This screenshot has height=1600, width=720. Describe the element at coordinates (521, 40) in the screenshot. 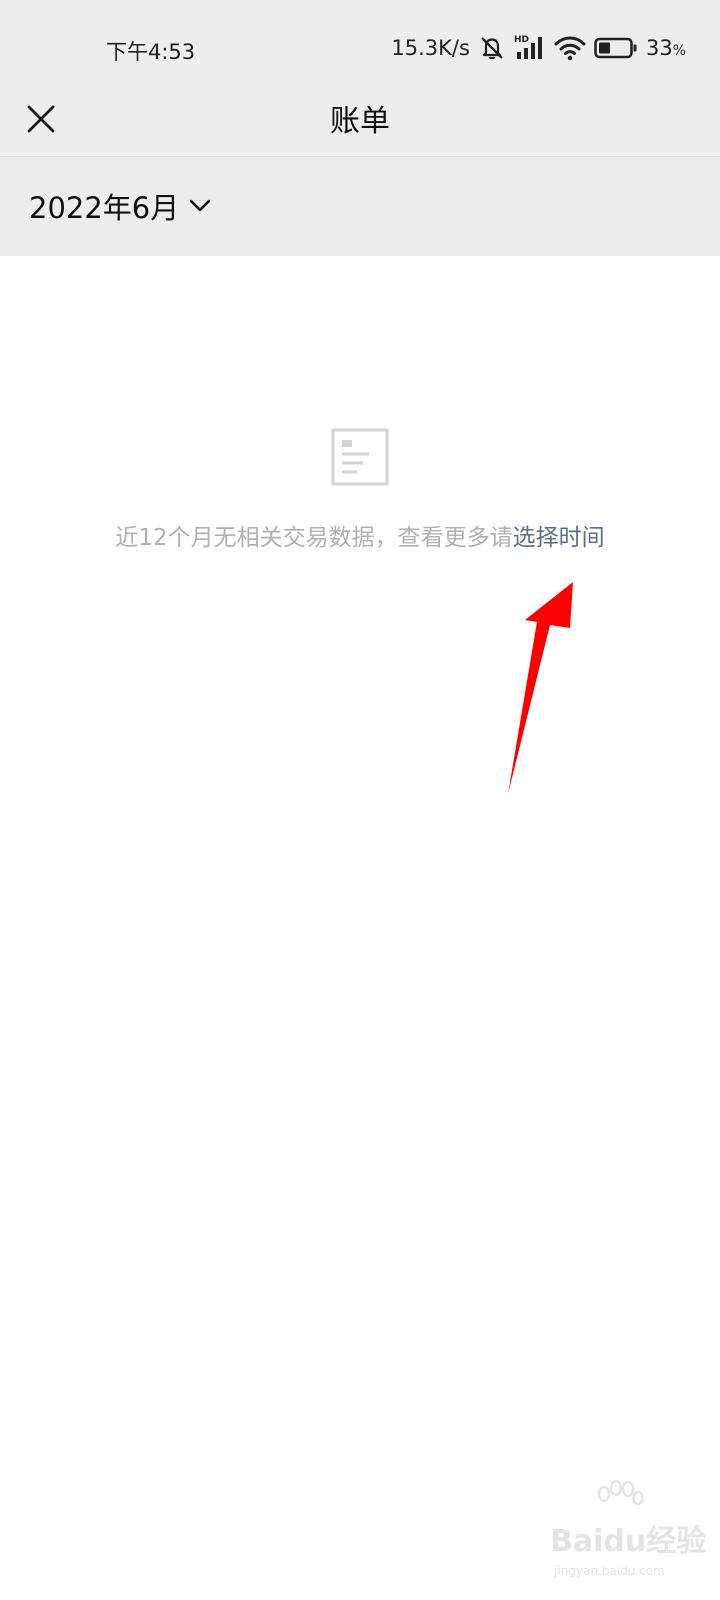

I see `svg-text: HD` at that location.